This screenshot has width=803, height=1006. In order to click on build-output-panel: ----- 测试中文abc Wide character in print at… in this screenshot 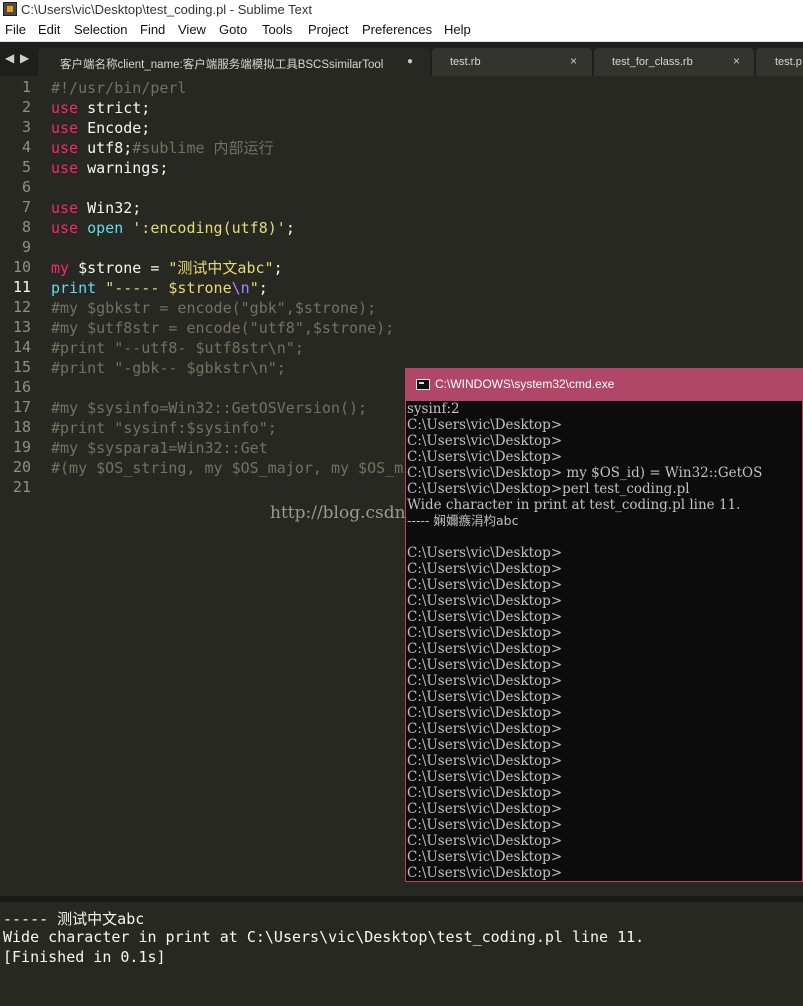, I will do `click(401, 951)`.